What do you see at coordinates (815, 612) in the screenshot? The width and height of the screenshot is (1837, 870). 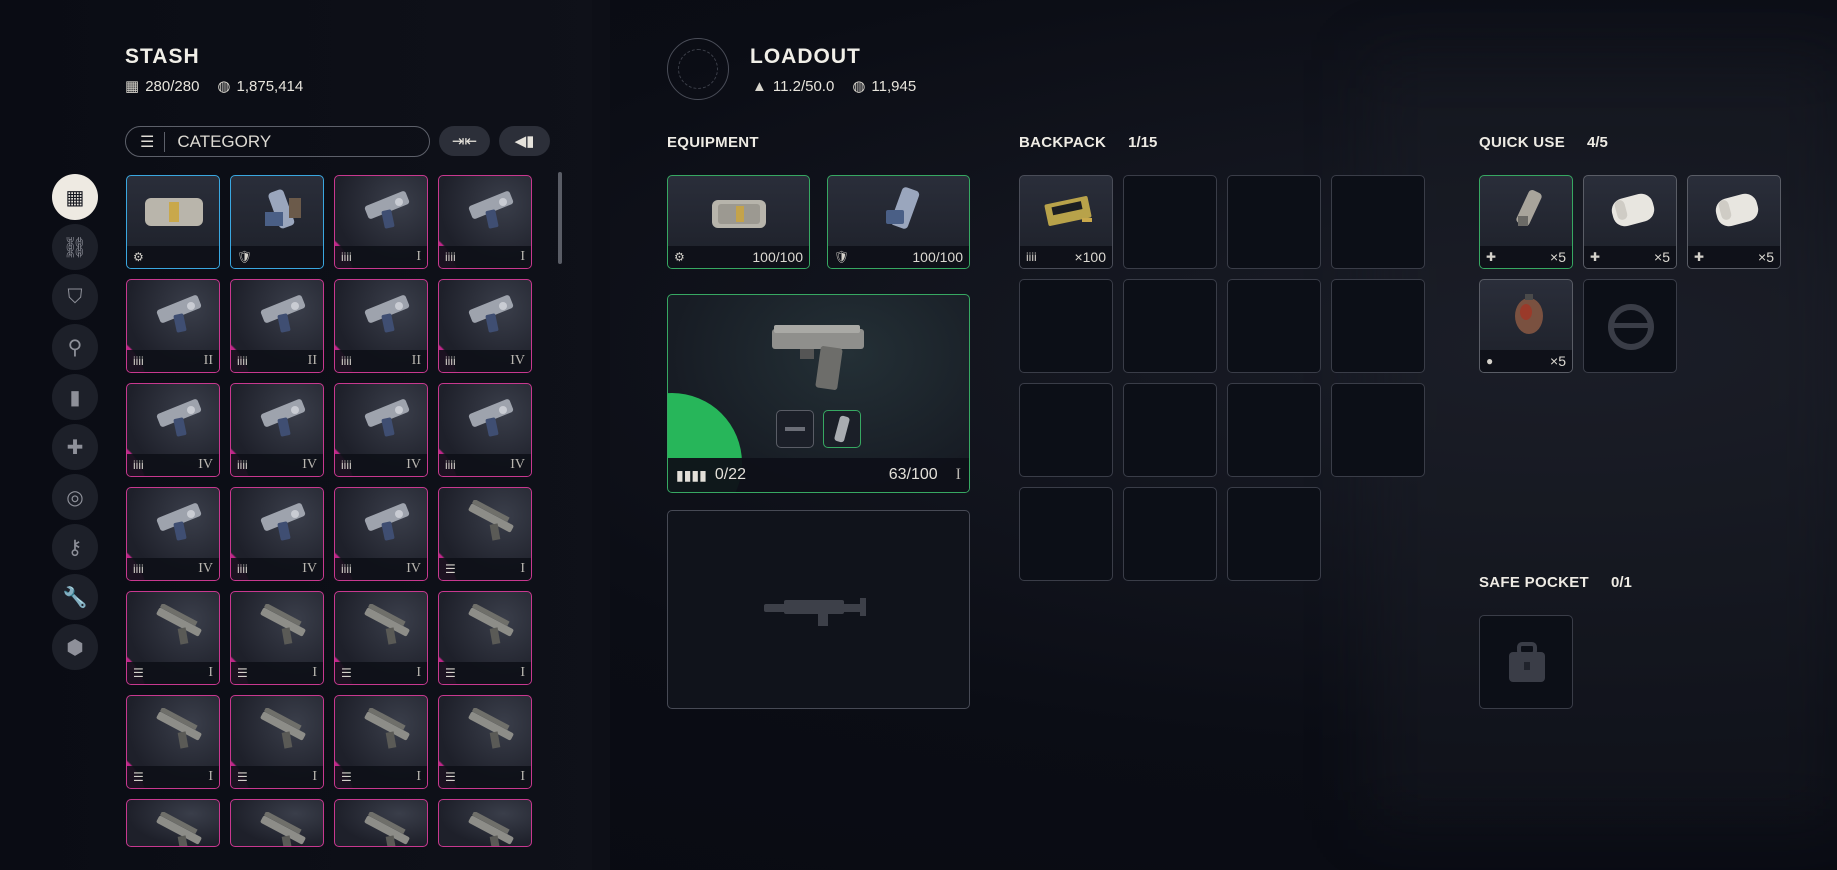 I see `smg-placeholder-icon` at bounding box center [815, 612].